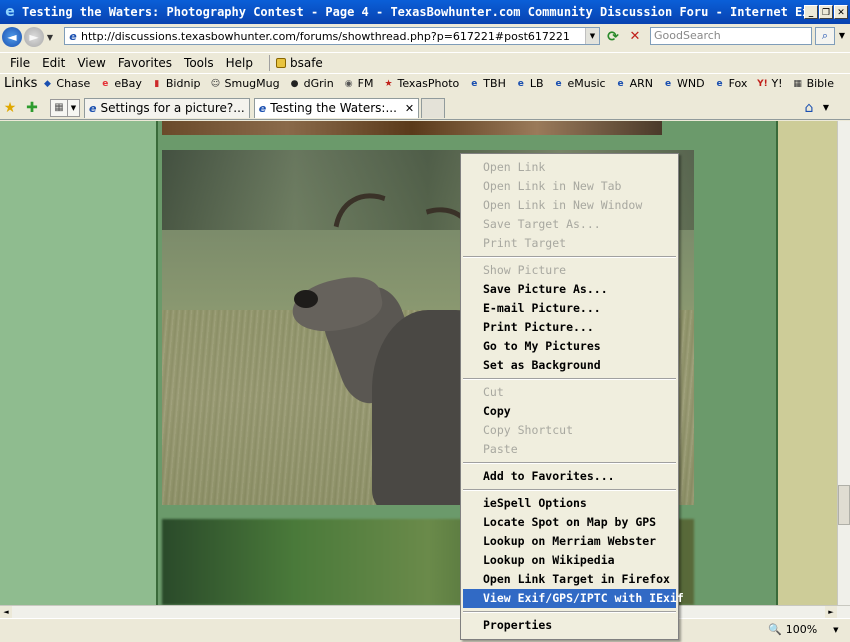 The height and width of the screenshot is (642, 850). Describe the element at coordinates (6, 612) in the screenshot. I see `scroll-left-icon: ◄` at that location.